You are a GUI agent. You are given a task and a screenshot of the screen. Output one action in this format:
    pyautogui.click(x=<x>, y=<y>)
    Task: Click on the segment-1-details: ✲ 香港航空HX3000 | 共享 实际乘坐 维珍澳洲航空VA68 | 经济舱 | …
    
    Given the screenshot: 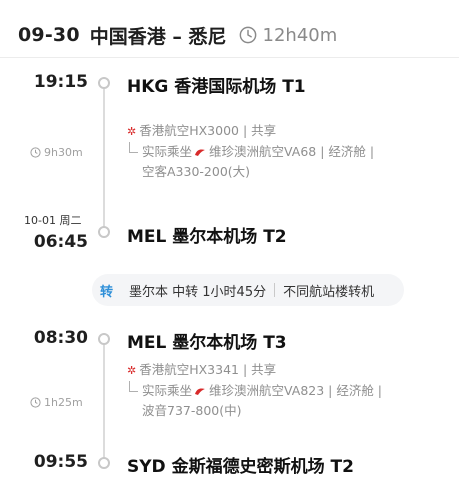 What is the action you would take?
    pyautogui.click(x=277, y=151)
    